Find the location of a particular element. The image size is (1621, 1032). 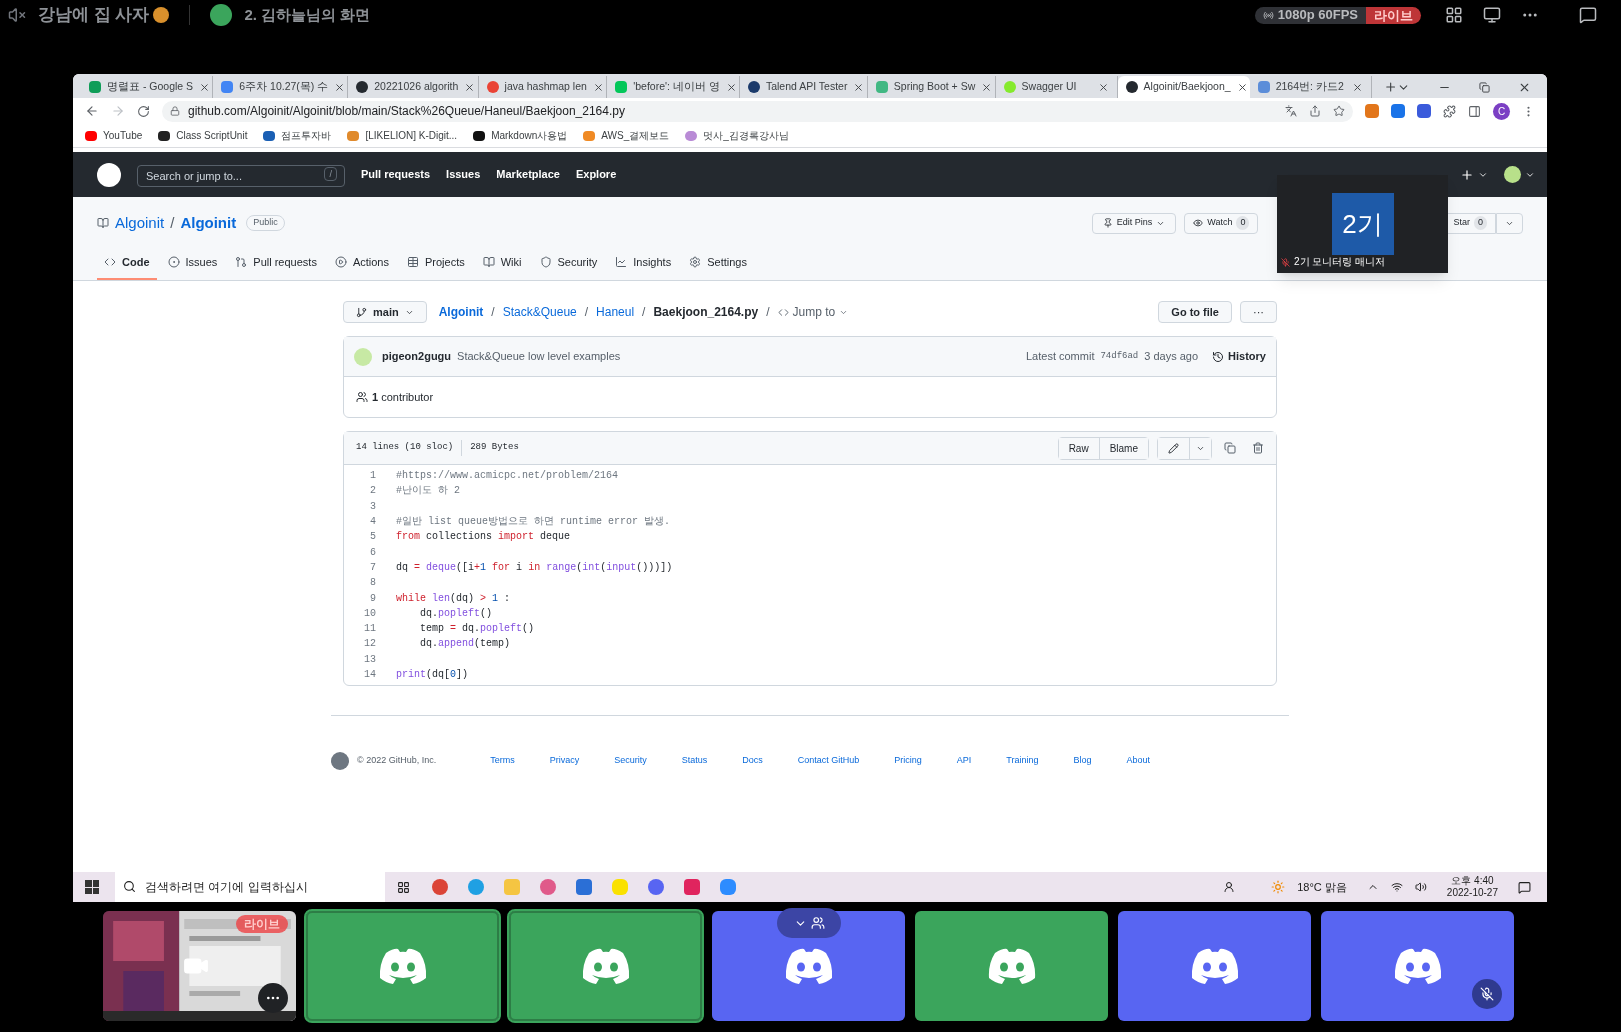

settings-icon is located at coordinates (695, 262).